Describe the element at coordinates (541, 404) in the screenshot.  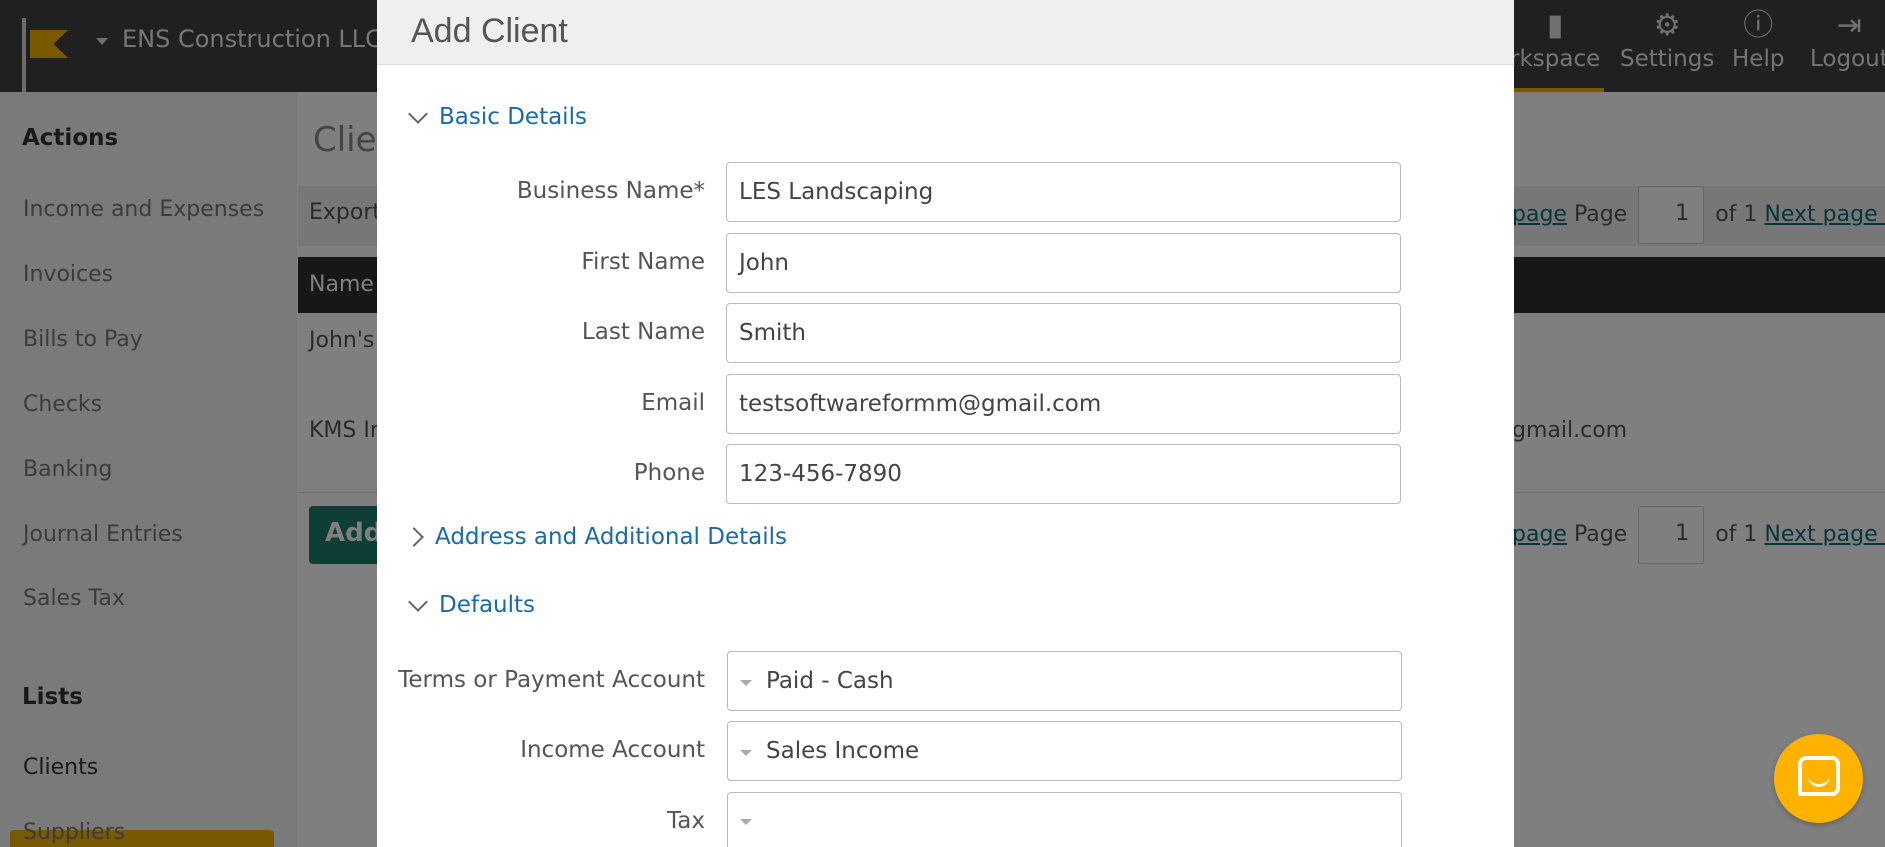
I see `label-container: Email` at that location.